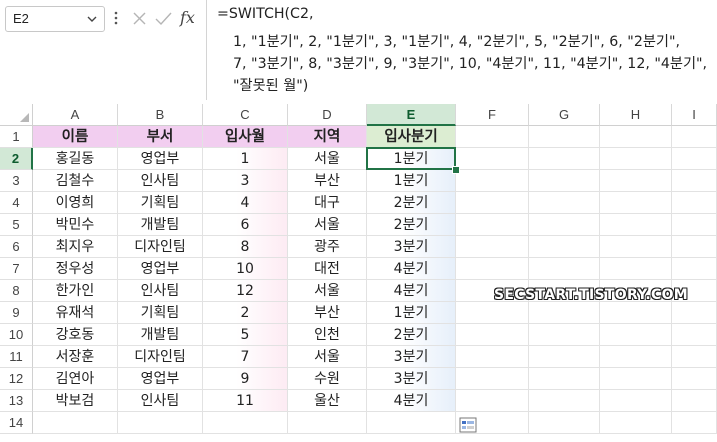 Image resolution: width=717 pixels, height=442 pixels. What do you see at coordinates (636, 379) in the screenshot?
I see `cell-h12` at bounding box center [636, 379].